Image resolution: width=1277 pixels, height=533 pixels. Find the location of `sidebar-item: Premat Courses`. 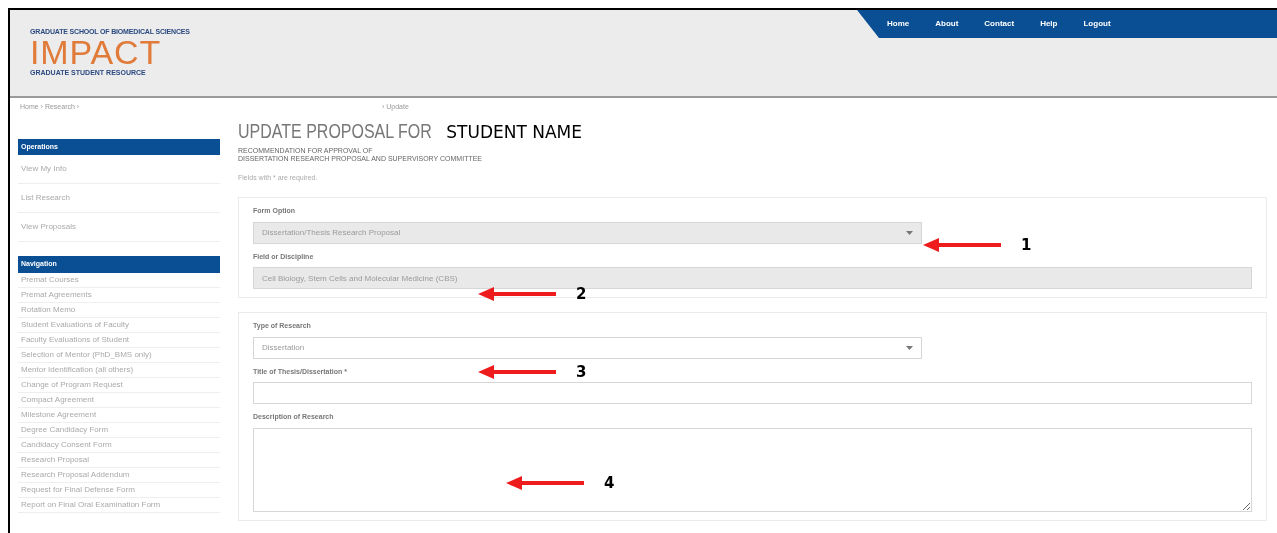

sidebar-item: Premat Courses is located at coordinates (119, 280).